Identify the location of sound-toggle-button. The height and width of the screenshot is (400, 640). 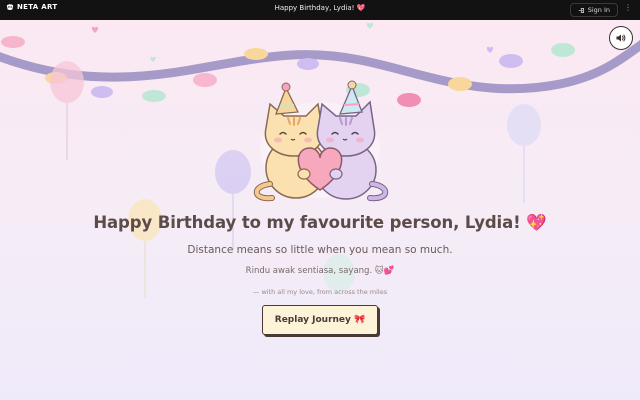
(621, 38).